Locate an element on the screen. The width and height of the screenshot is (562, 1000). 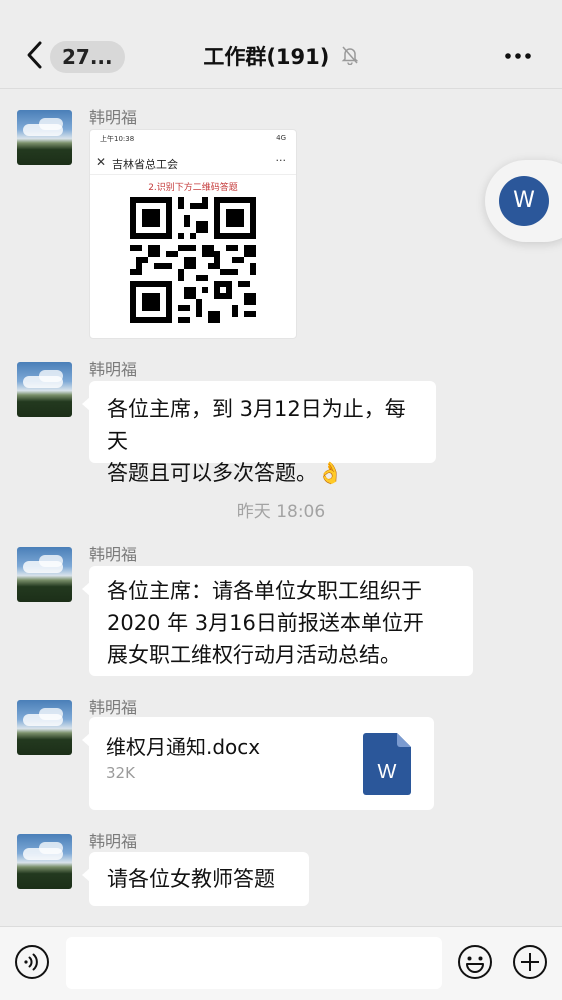
message-input is located at coordinates (254, 963).